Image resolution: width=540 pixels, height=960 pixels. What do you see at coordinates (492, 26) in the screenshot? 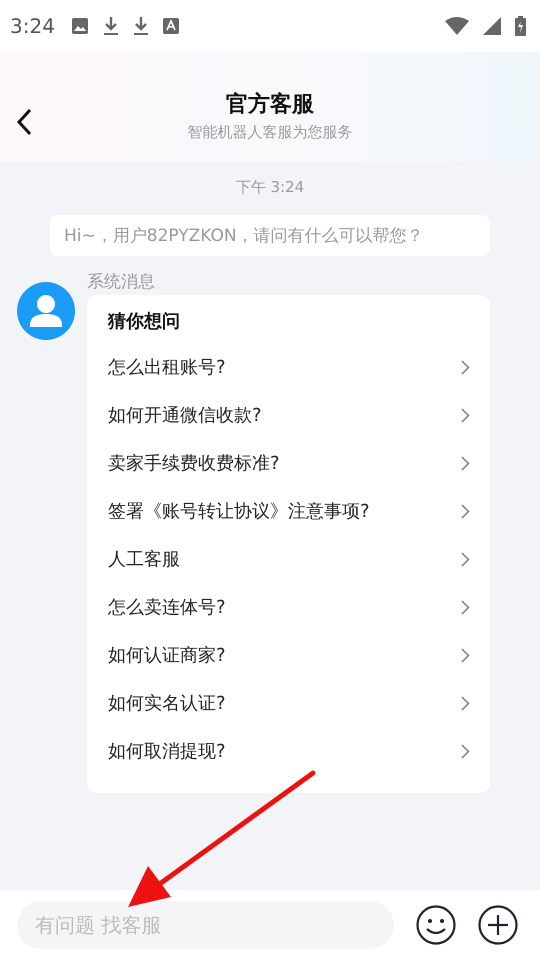
I see `signal-icon` at bounding box center [492, 26].